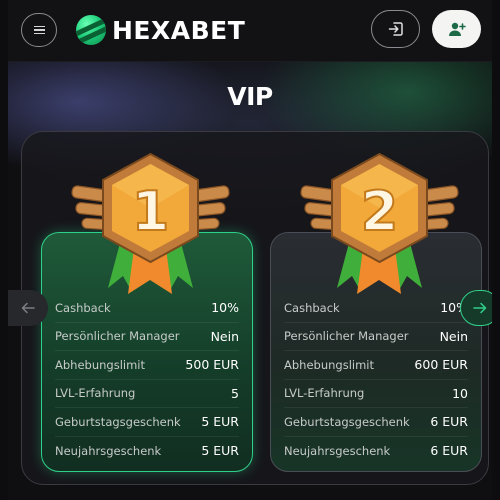 The height and width of the screenshot is (500, 500). Describe the element at coordinates (225, 308) in the screenshot. I see `row-value: 10%` at that location.